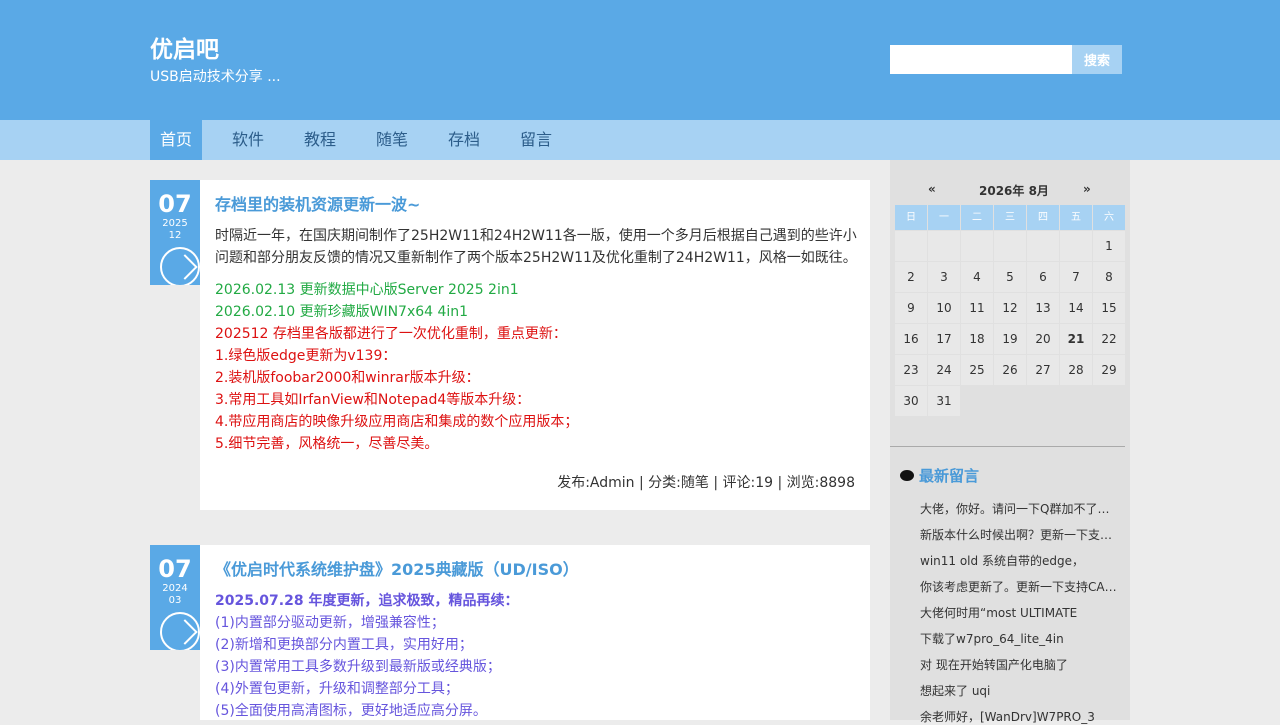 The height and width of the screenshot is (725, 1280). Describe the element at coordinates (344, 645) in the screenshot. I see `changelog-line: (2)新增和更换部分内置工具，实用好用；` at that location.